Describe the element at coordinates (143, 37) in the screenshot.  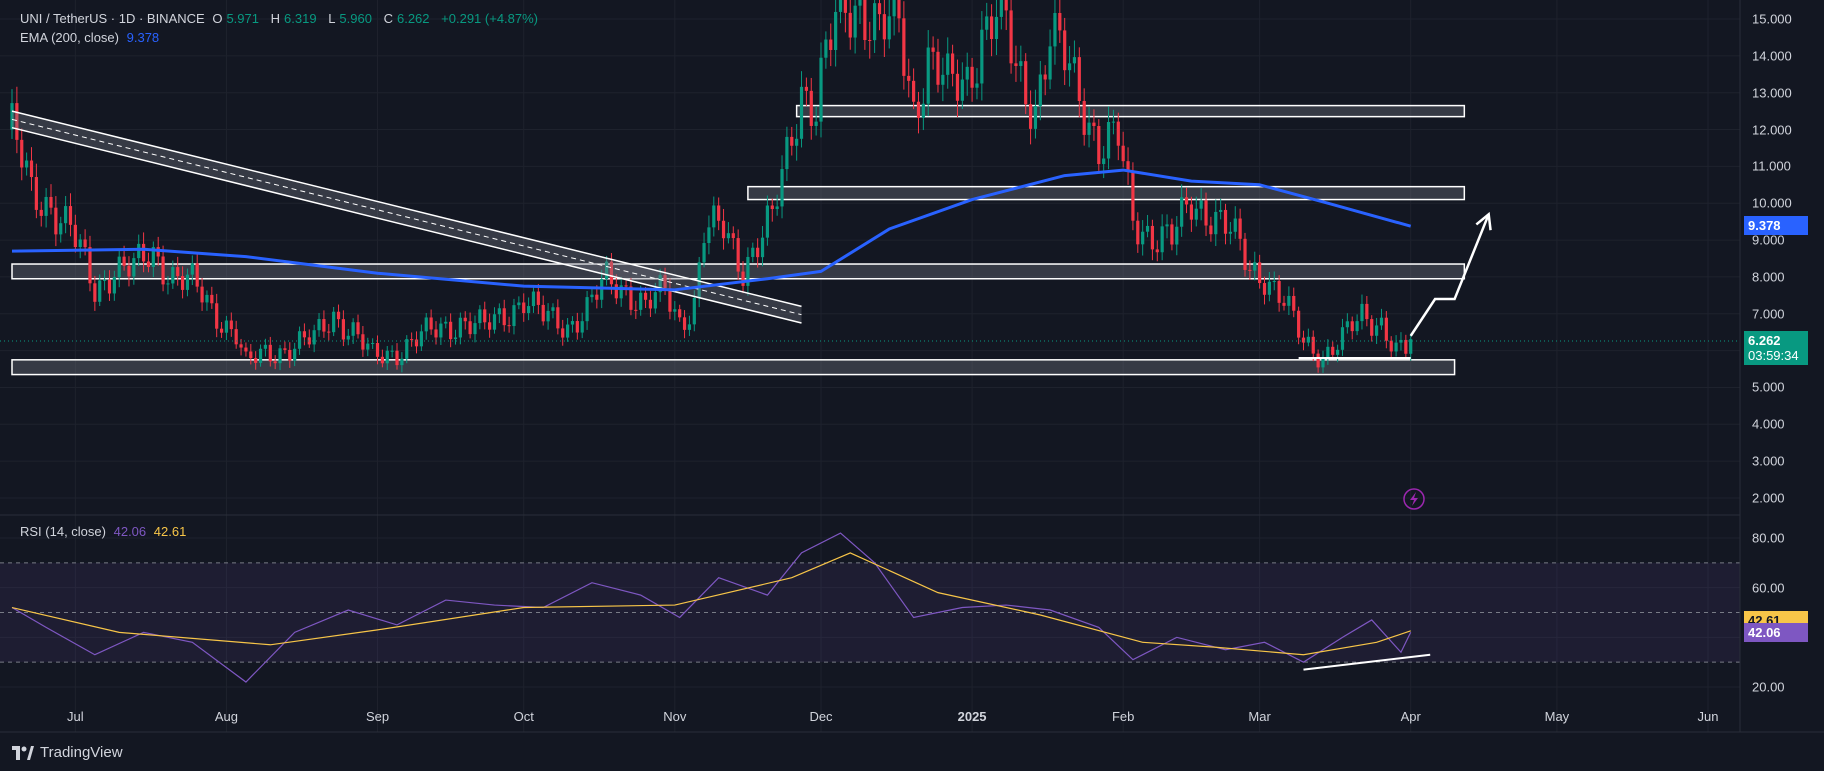
I see `ema-legend-value: 9.378` at that location.